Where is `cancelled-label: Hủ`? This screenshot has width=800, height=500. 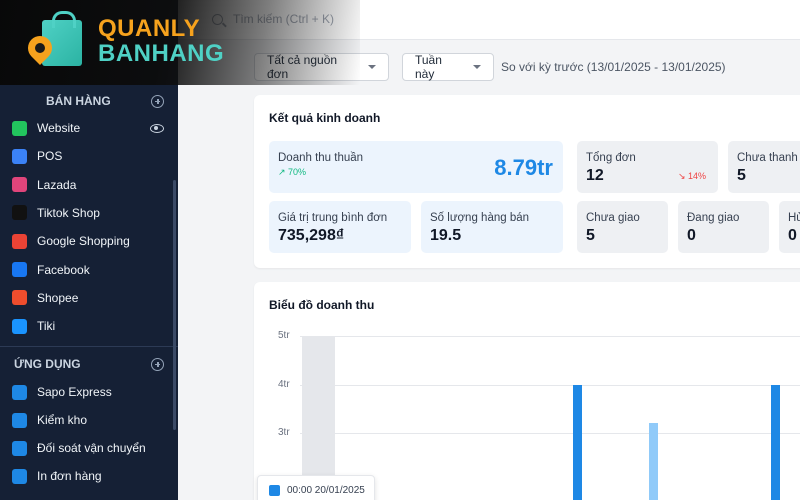
cancelled-label: Hủ is located at coordinates (794, 218).